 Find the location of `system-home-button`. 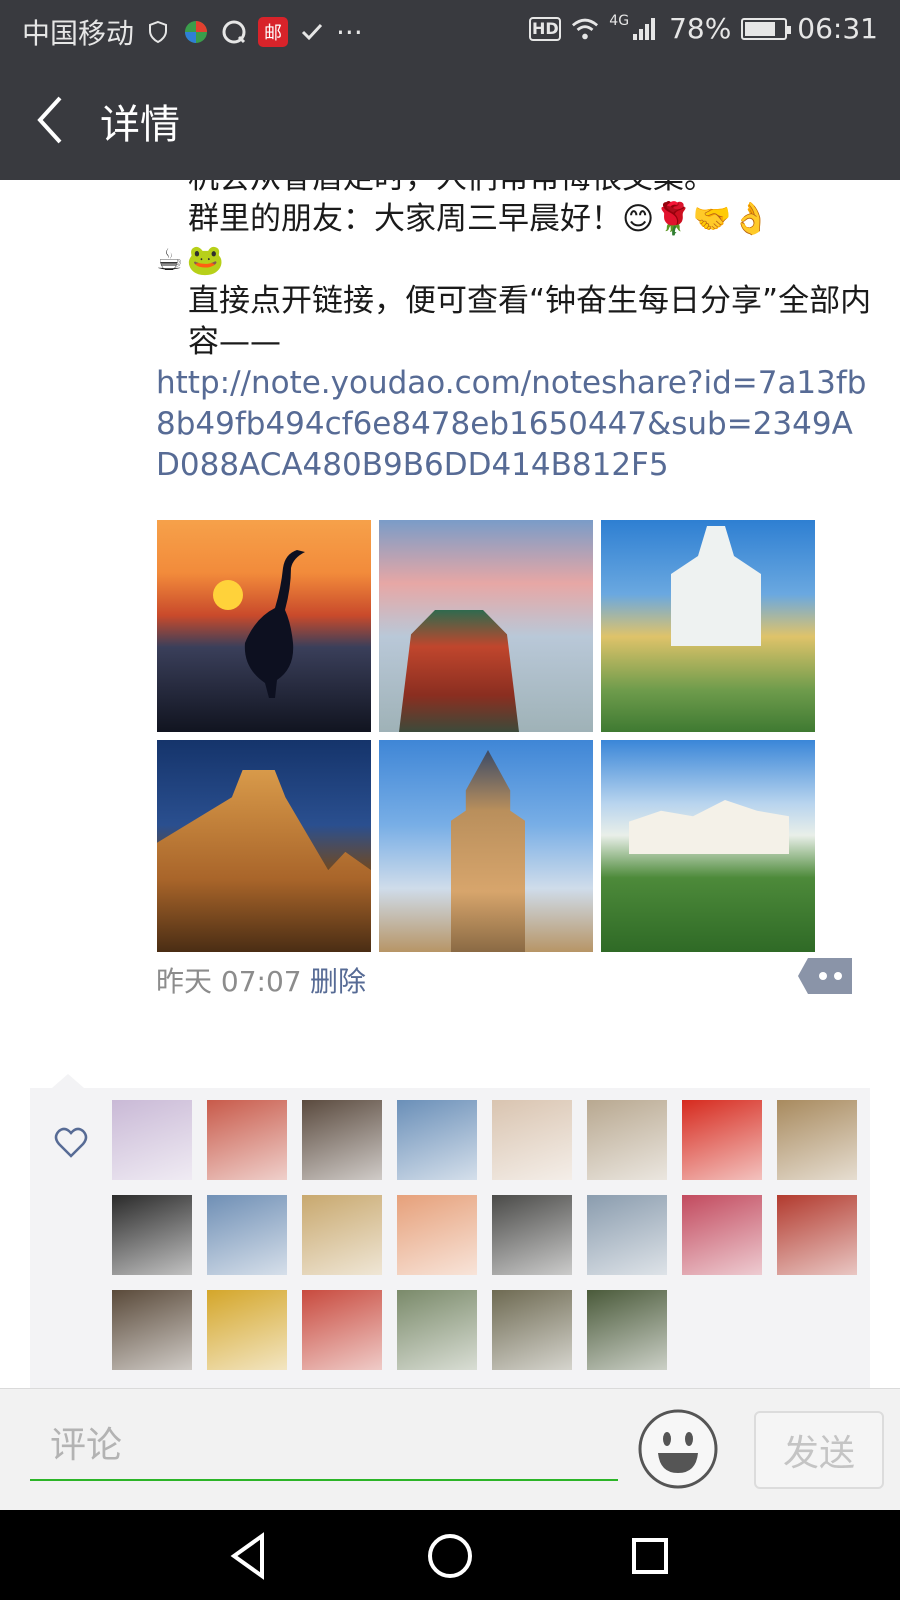

system-home-button is located at coordinates (450, 1556).